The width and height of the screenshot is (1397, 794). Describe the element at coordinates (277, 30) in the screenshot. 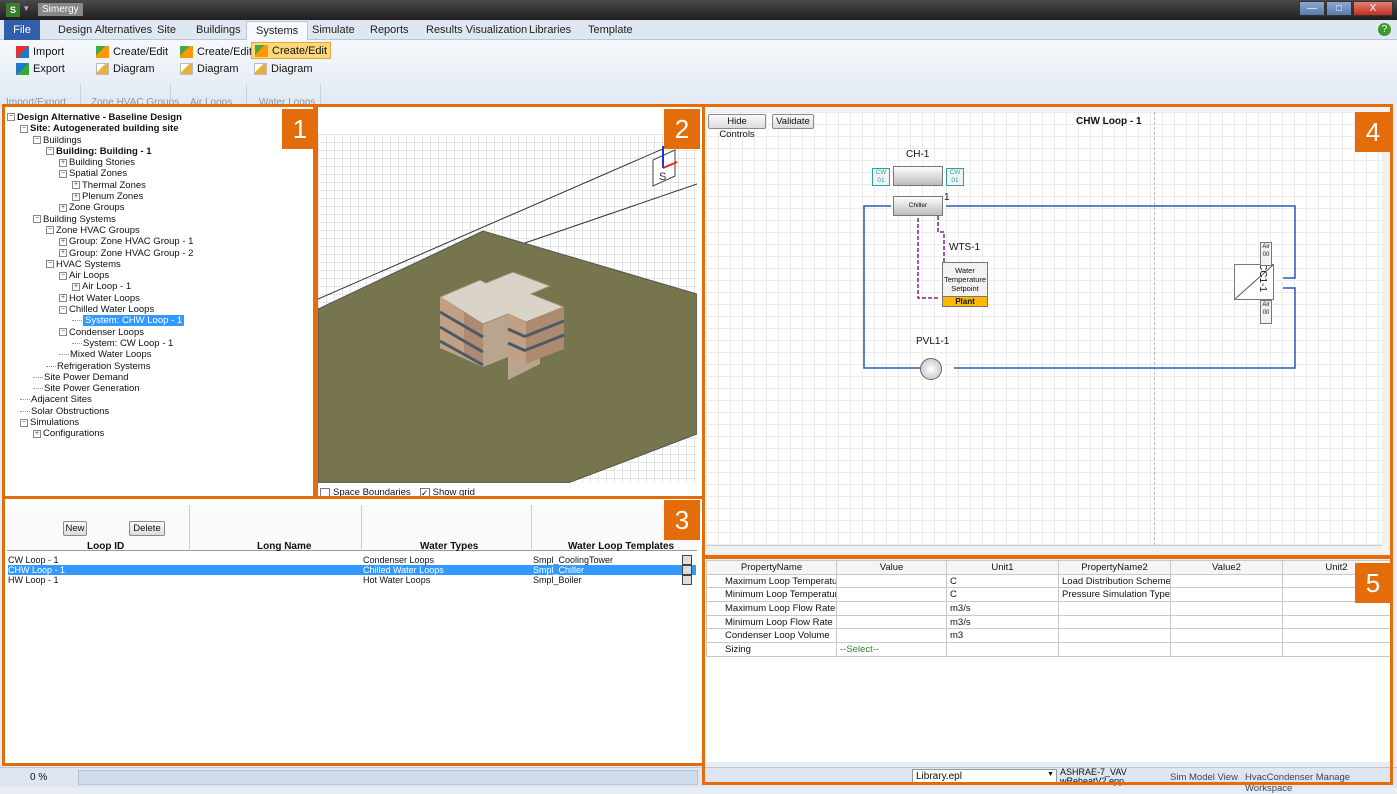

I see `tab-systems: Systems` at that location.